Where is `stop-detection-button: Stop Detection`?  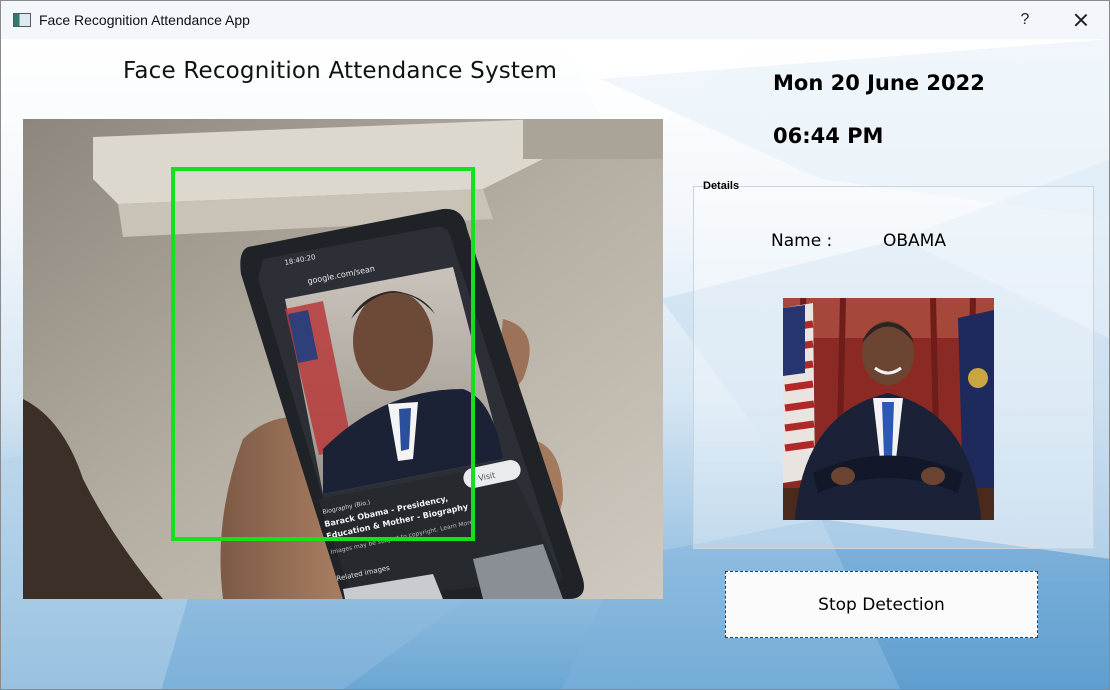
stop-detection-button: Stop Detection is located at coordinates (881, 604).